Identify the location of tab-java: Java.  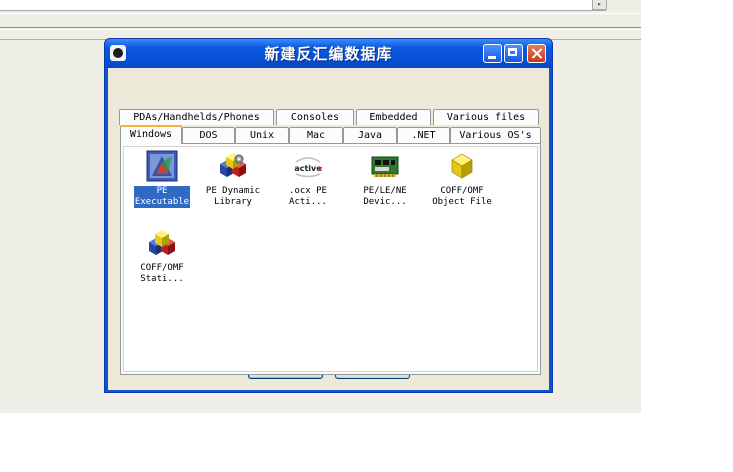
(370, 135).